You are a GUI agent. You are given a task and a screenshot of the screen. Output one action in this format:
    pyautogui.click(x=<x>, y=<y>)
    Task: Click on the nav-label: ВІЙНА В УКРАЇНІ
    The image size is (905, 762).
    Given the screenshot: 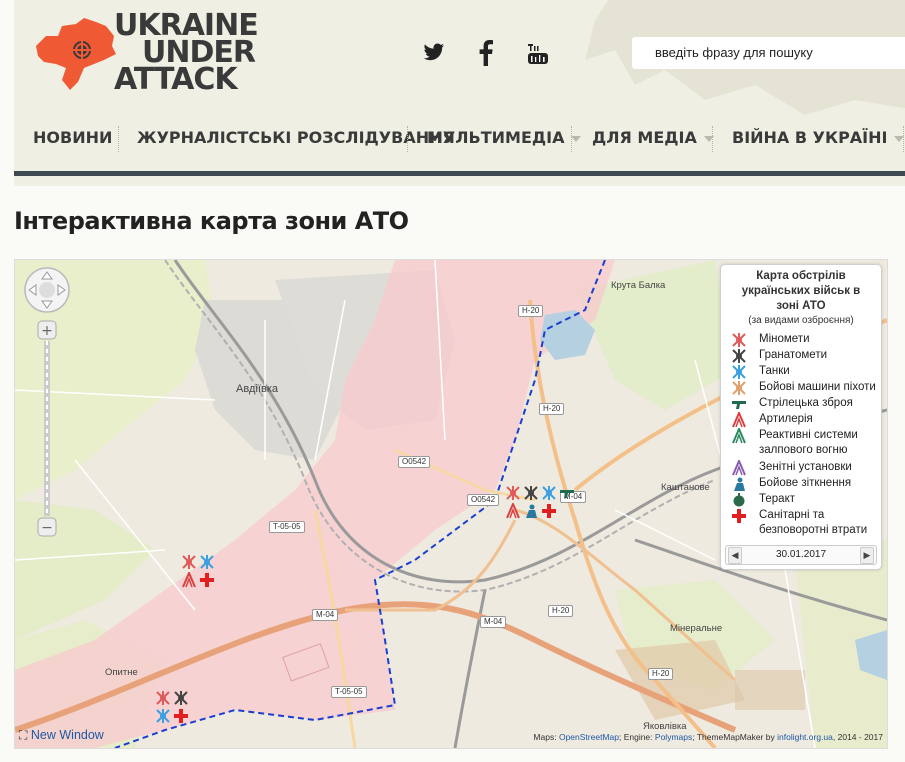 What is the action you would take?
    pyautogui.click(x=810, y=137)
    